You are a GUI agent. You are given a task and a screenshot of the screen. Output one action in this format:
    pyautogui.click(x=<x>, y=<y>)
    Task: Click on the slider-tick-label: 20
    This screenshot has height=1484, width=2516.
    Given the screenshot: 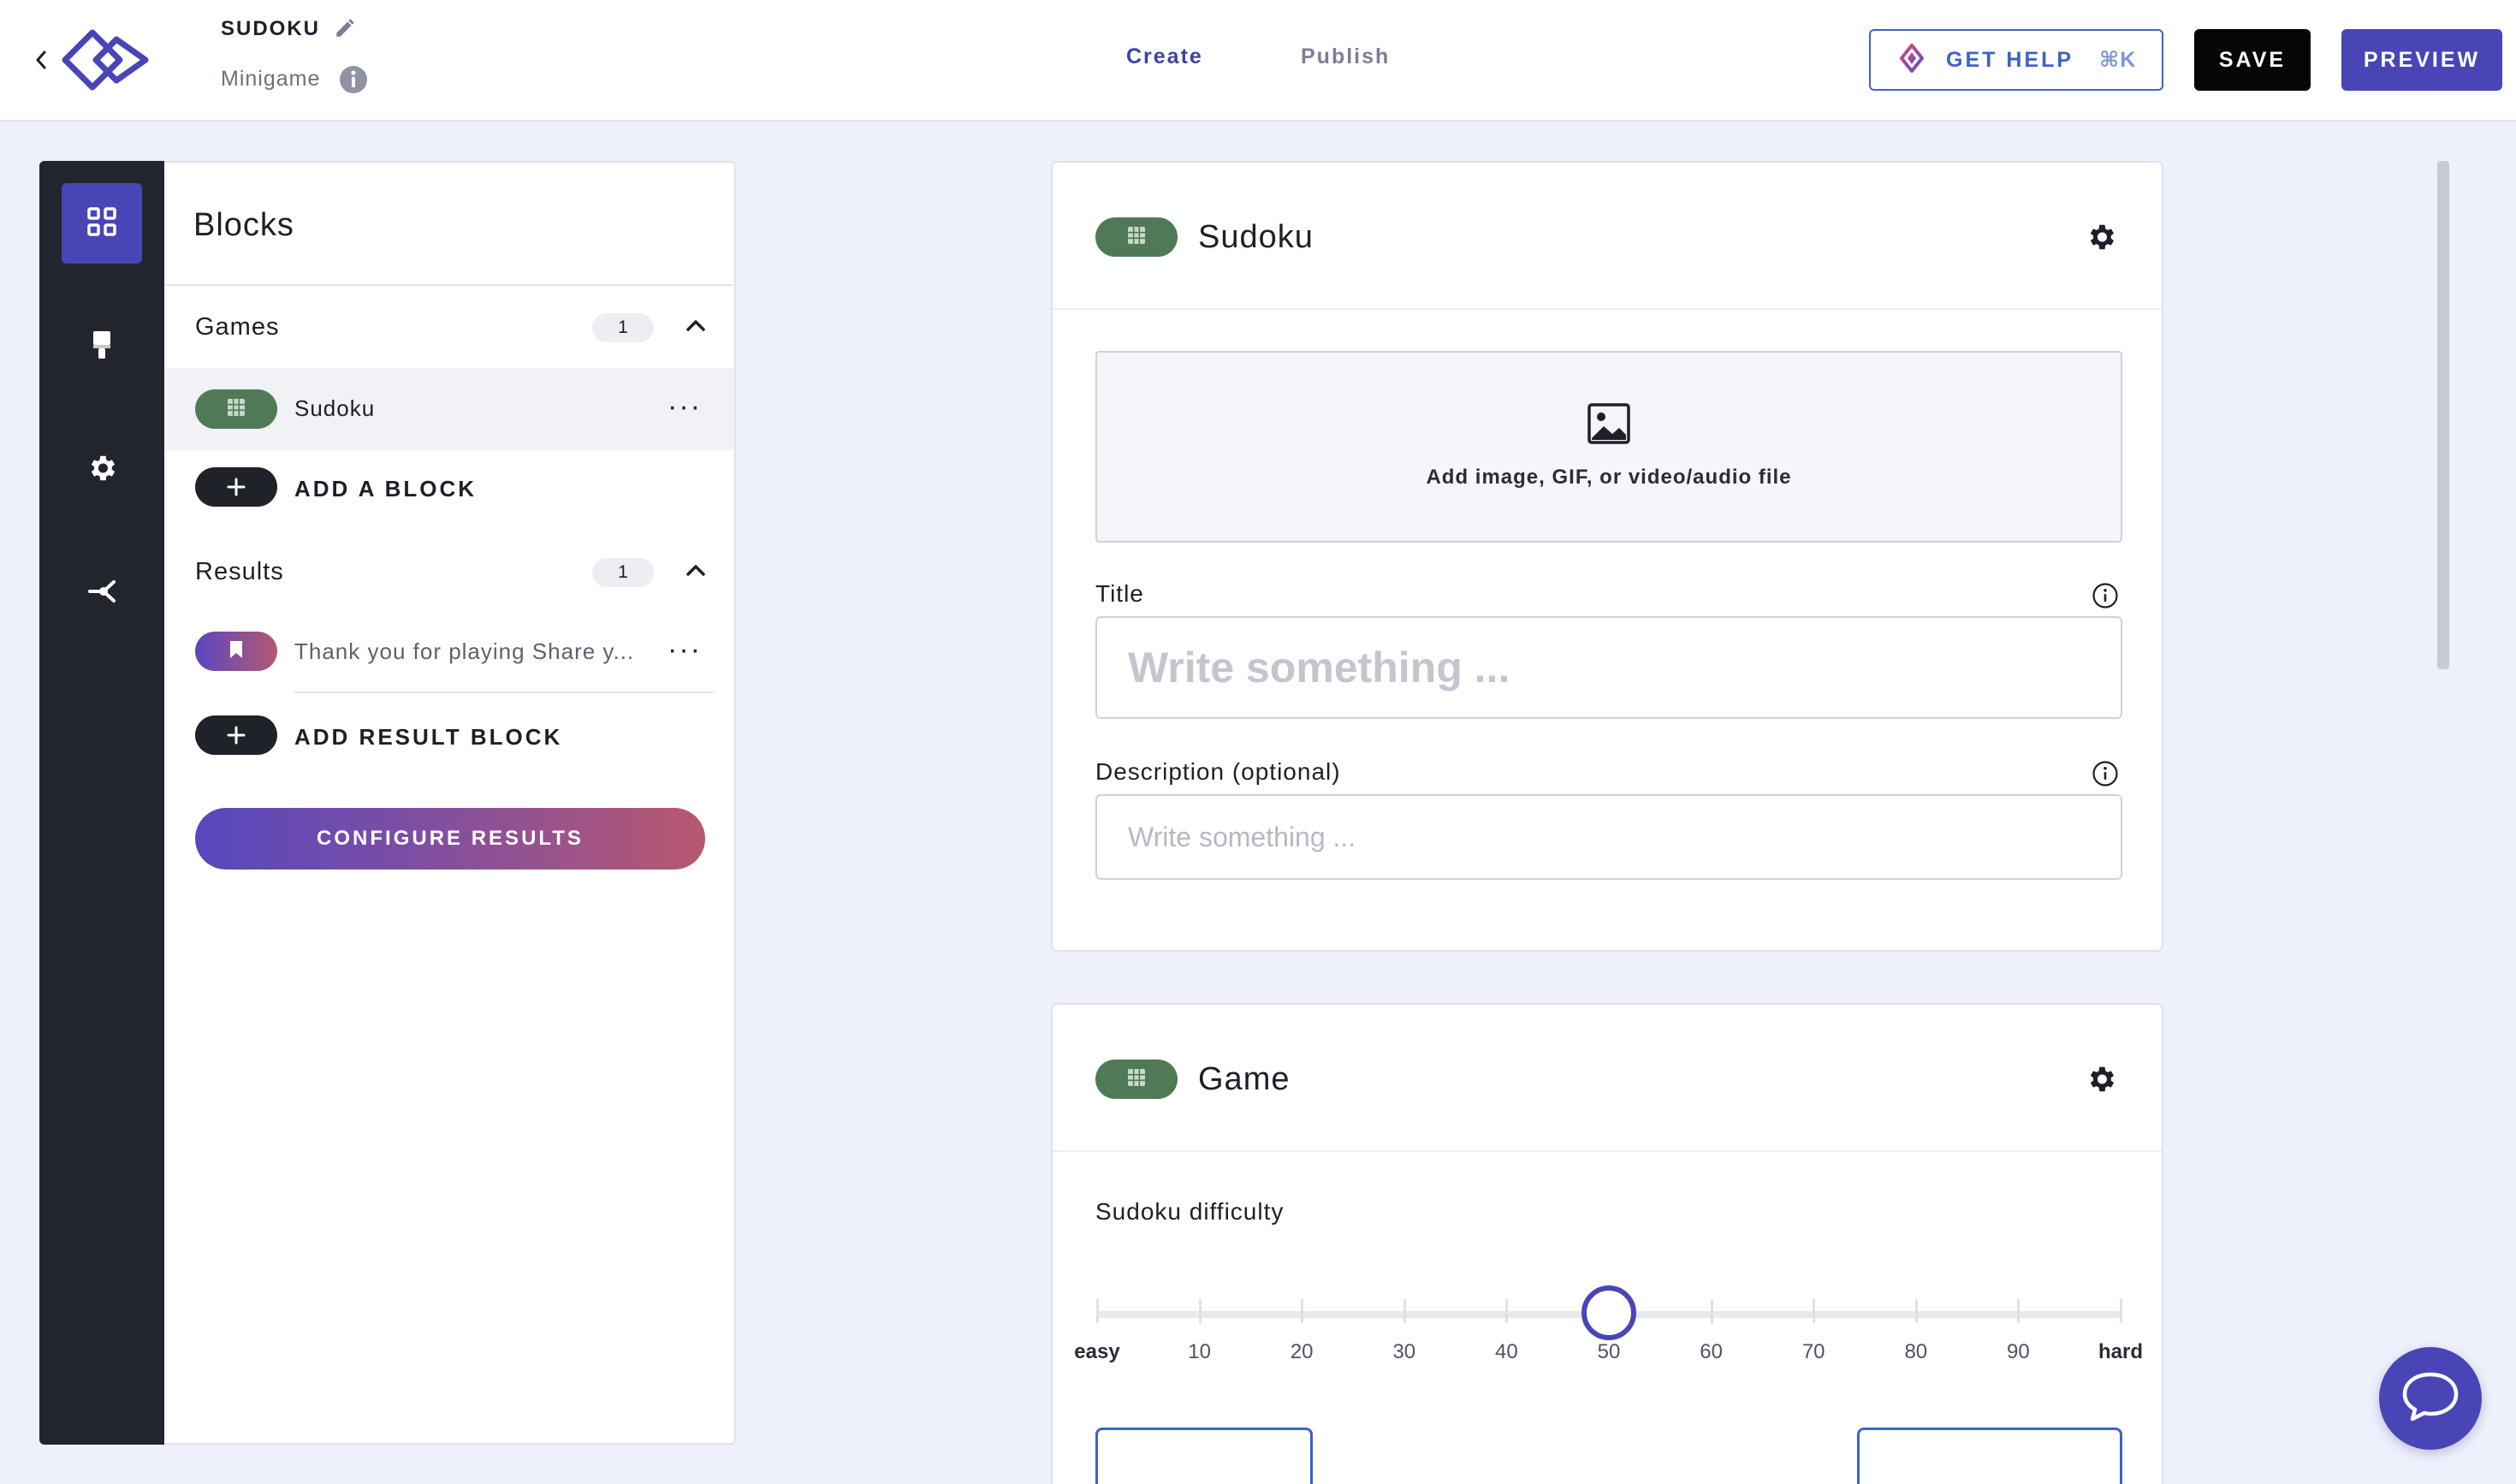 What is the action you would take?
    pyautogui.click(x=1302, y=1352)
    